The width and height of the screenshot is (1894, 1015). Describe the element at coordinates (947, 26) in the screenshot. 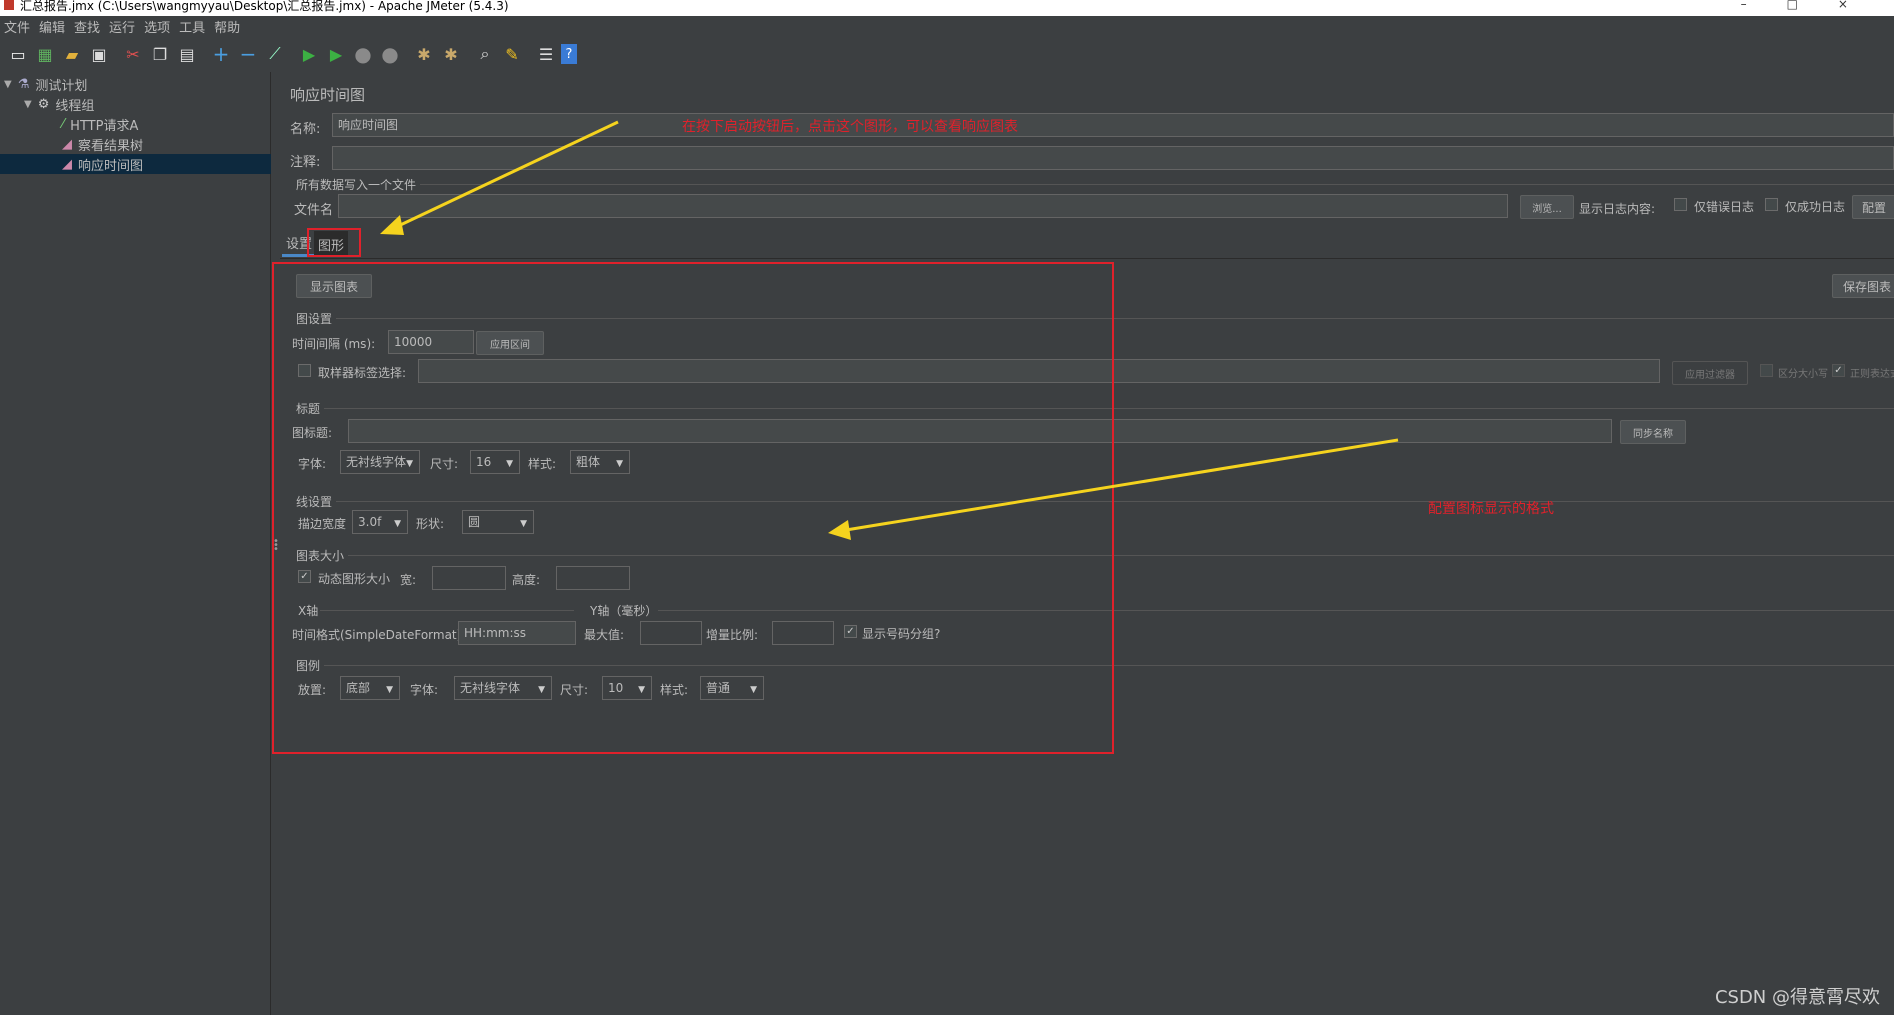

I see `menu-bar: 文件 编辑 查找 运行 选项 工具 帮助` at that location.